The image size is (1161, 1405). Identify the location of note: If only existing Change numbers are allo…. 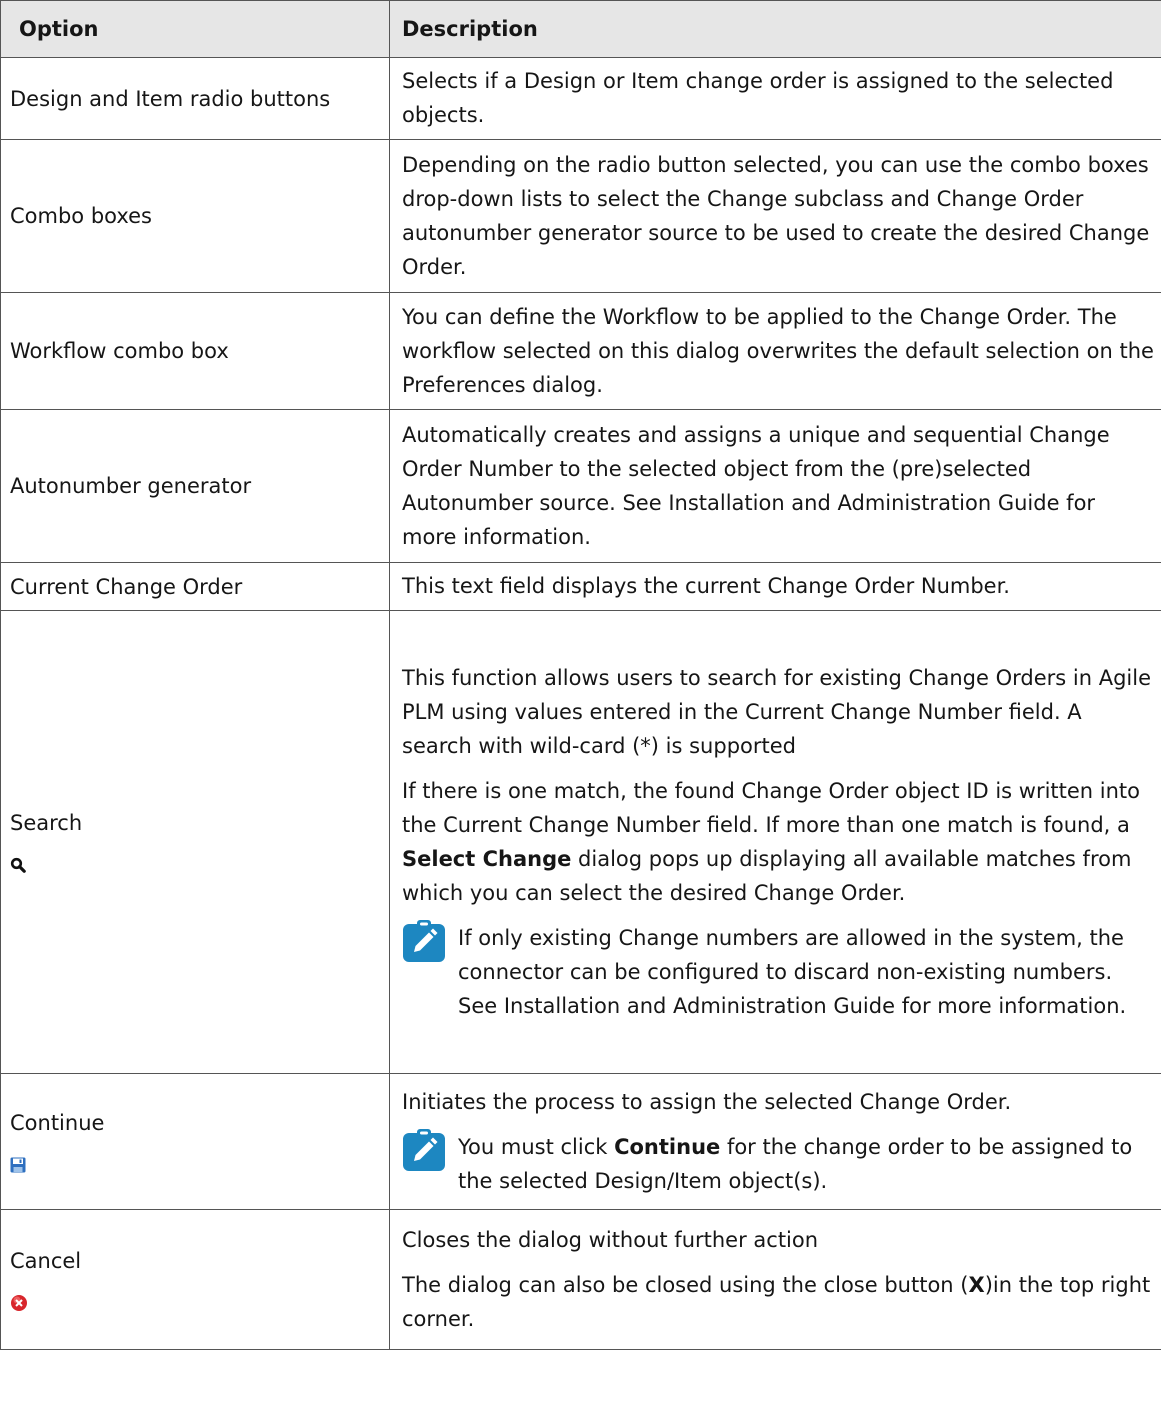
(778, 971).